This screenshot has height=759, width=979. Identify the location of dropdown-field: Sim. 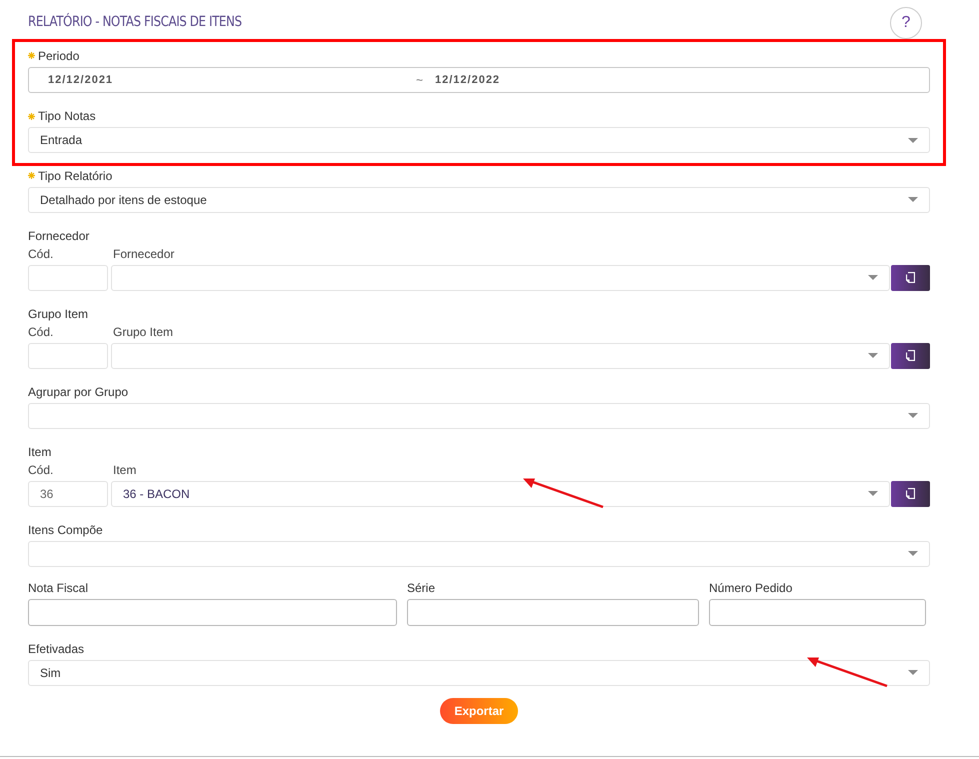
(479, 673).